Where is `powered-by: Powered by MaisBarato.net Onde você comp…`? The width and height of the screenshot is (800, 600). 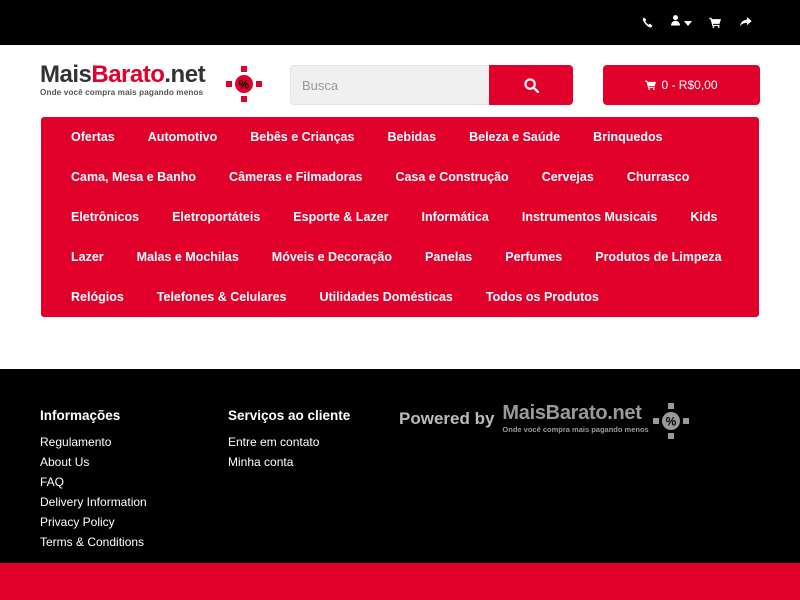 powered-by: Powered by MaisBarato.net Onde você comp… is located at coordinates (544, 420).